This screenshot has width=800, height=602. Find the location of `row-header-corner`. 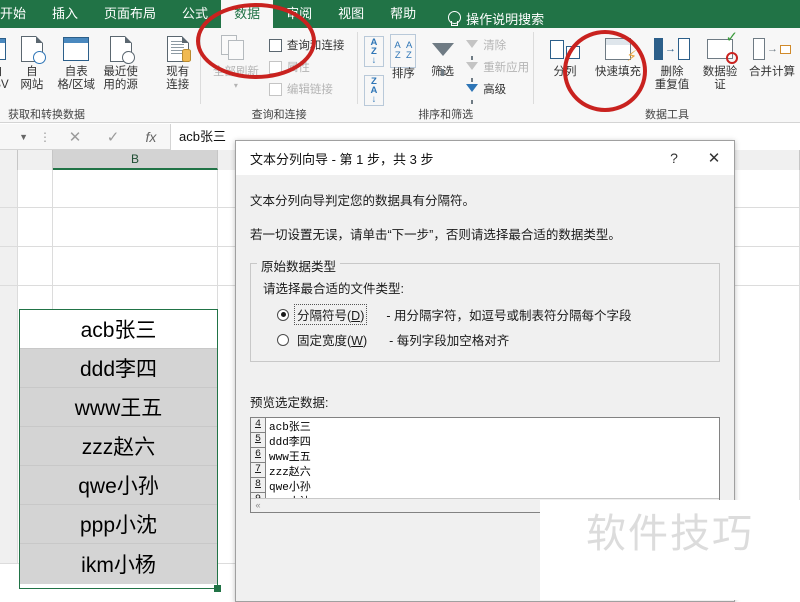

row-header-corner is located at coordinates (9, 160).